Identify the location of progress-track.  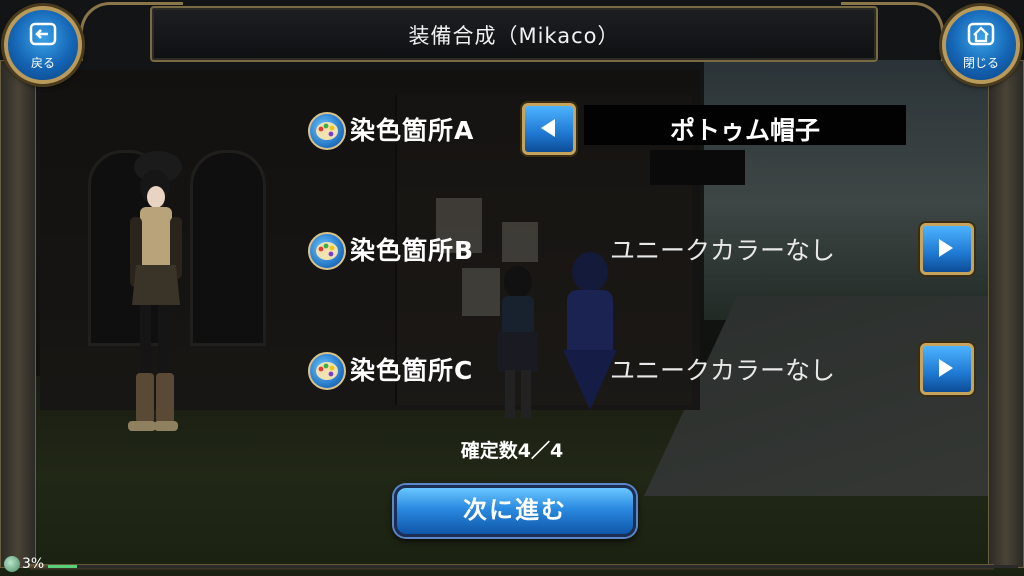
(533, 566).